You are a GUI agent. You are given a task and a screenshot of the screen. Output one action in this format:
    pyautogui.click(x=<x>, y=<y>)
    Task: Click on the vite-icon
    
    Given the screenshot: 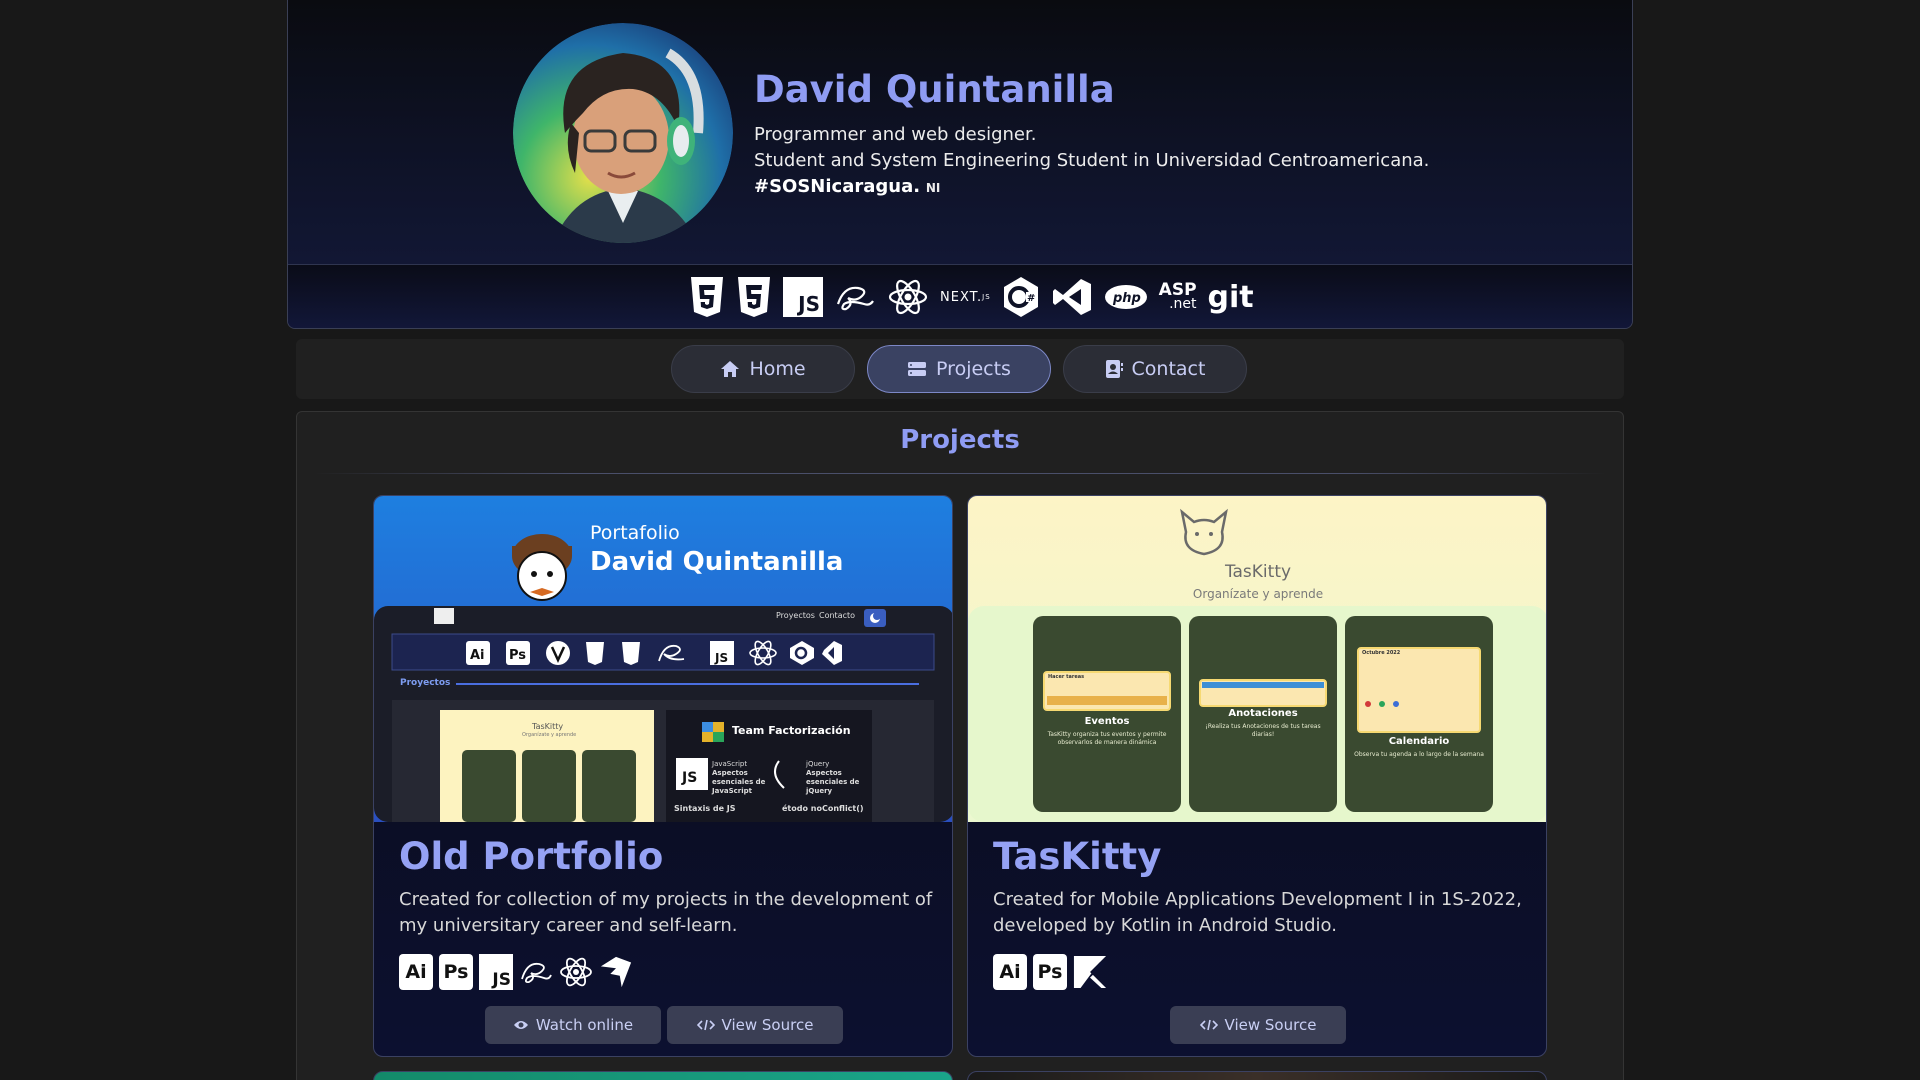 What is the action you would take?
    pyautogui.click(x=616, y=972)
    